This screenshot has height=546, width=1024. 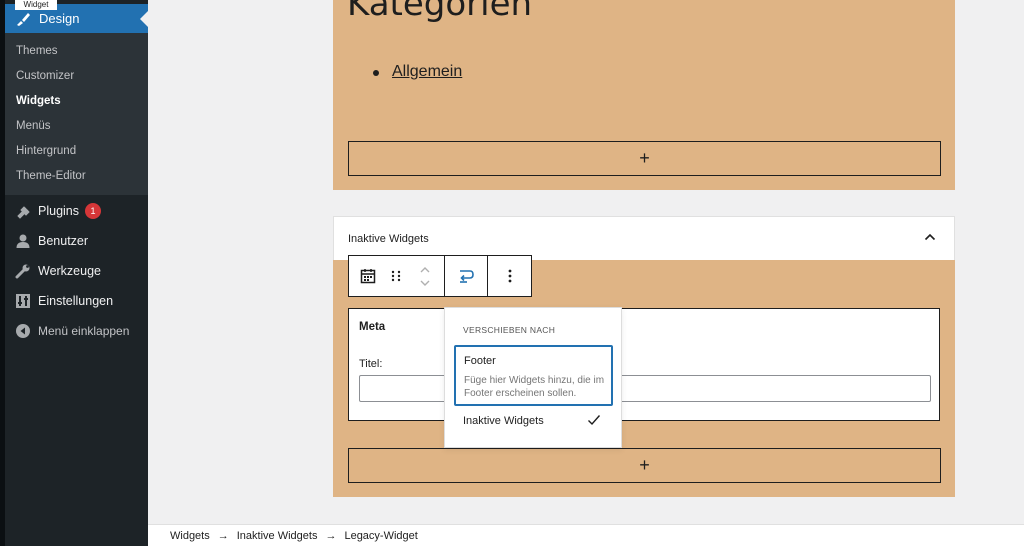 I want to click on more-options-icon, so click(x=509, y=276).